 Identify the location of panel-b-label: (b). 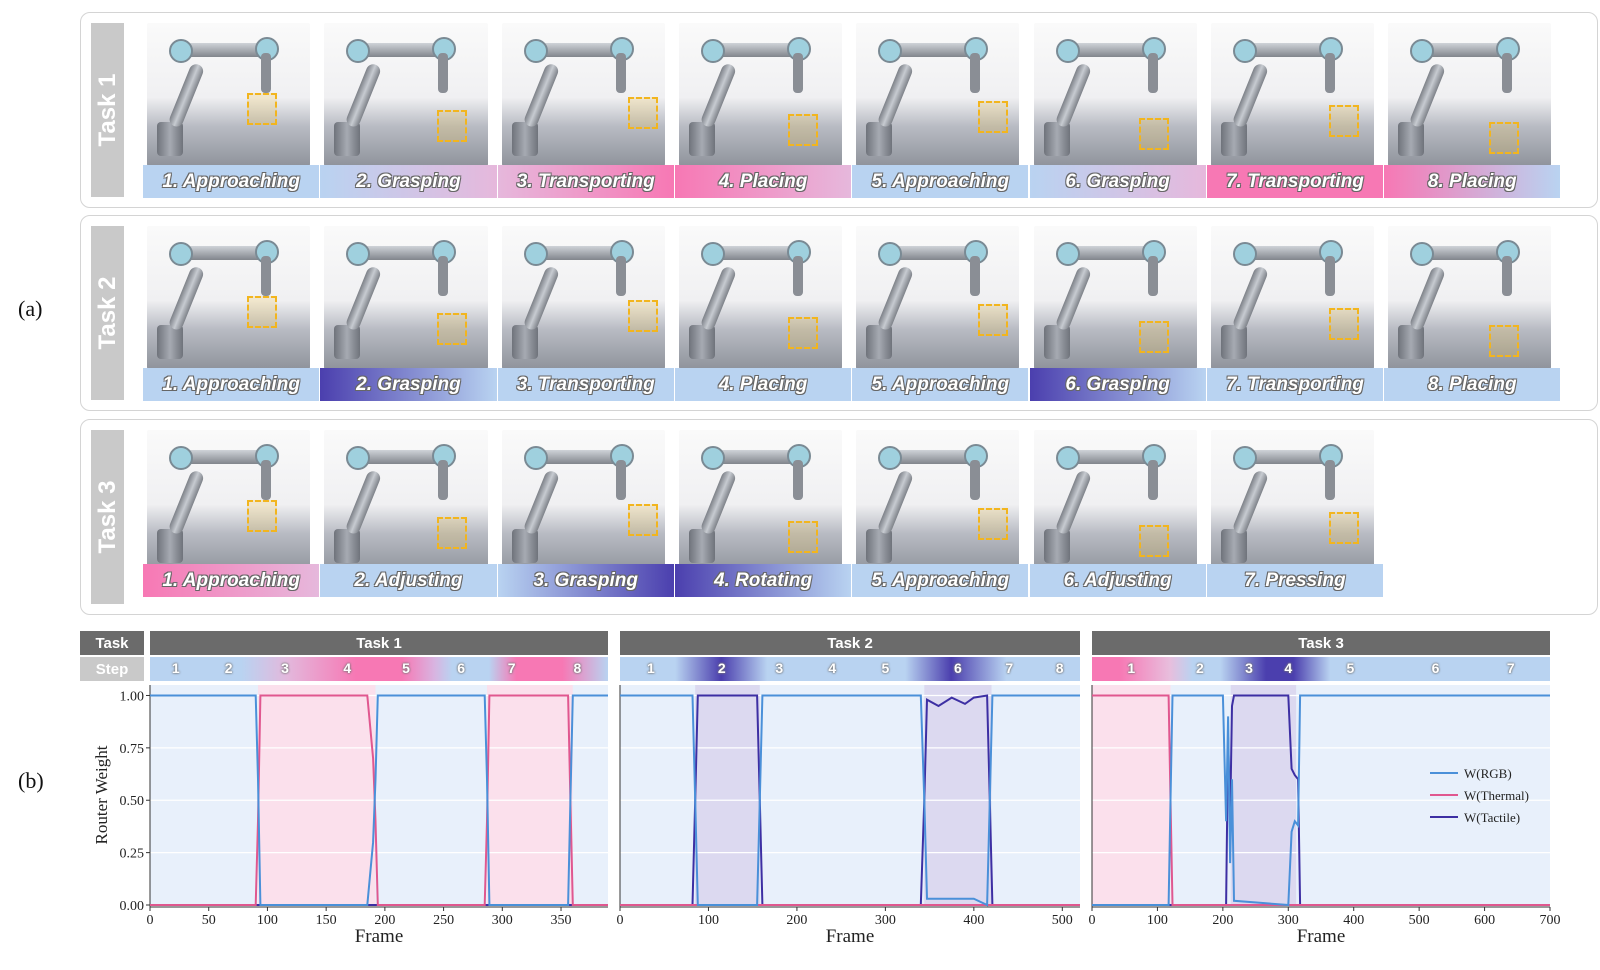
(31, 780).